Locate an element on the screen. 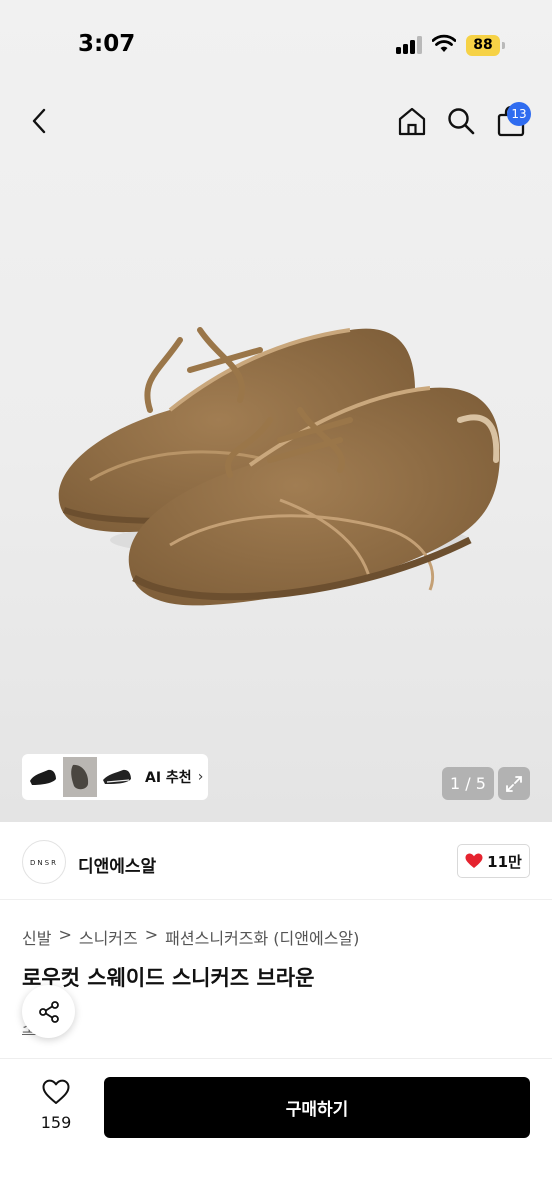 This screenshot has width=552, height=1200. heart-filled-icon is located at coordinates (474, 860).